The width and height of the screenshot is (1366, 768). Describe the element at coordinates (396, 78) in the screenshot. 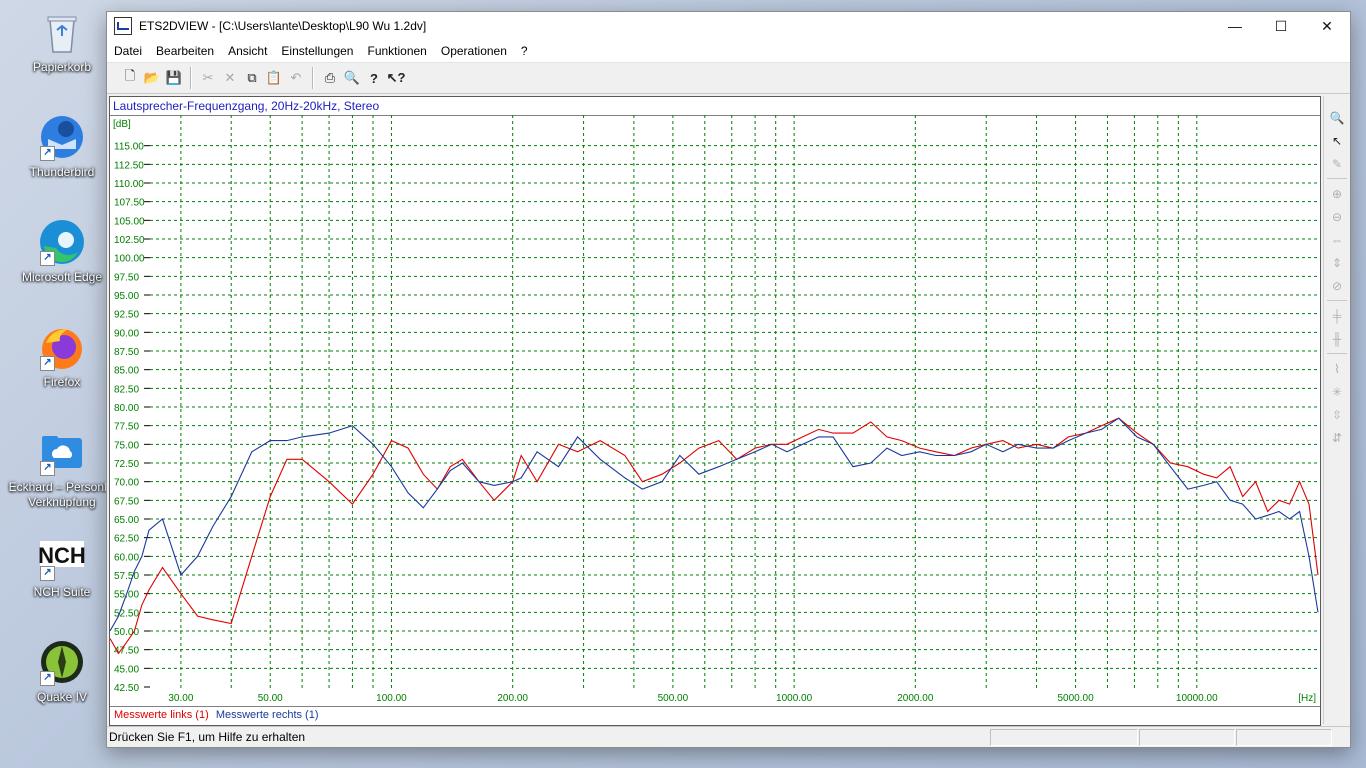

I see `context-help-icon: ↖?` at that location.